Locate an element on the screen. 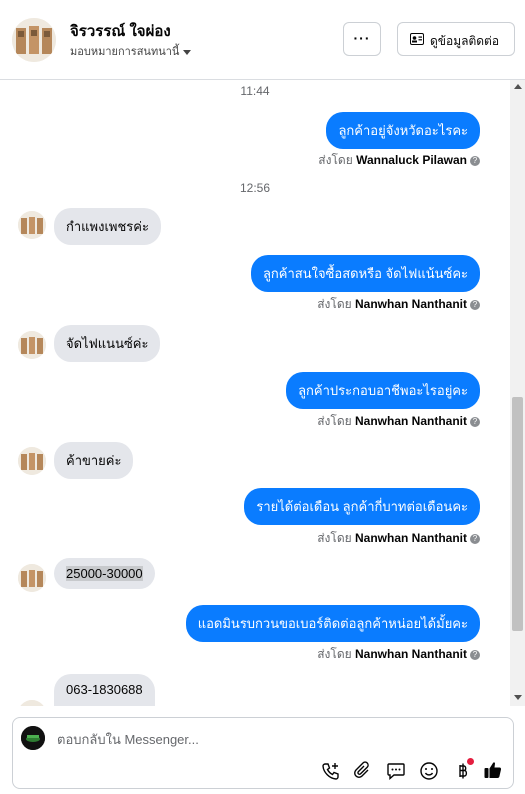  incoming-message: ค้าขายค่ะ is located at coordinates (94, 460).